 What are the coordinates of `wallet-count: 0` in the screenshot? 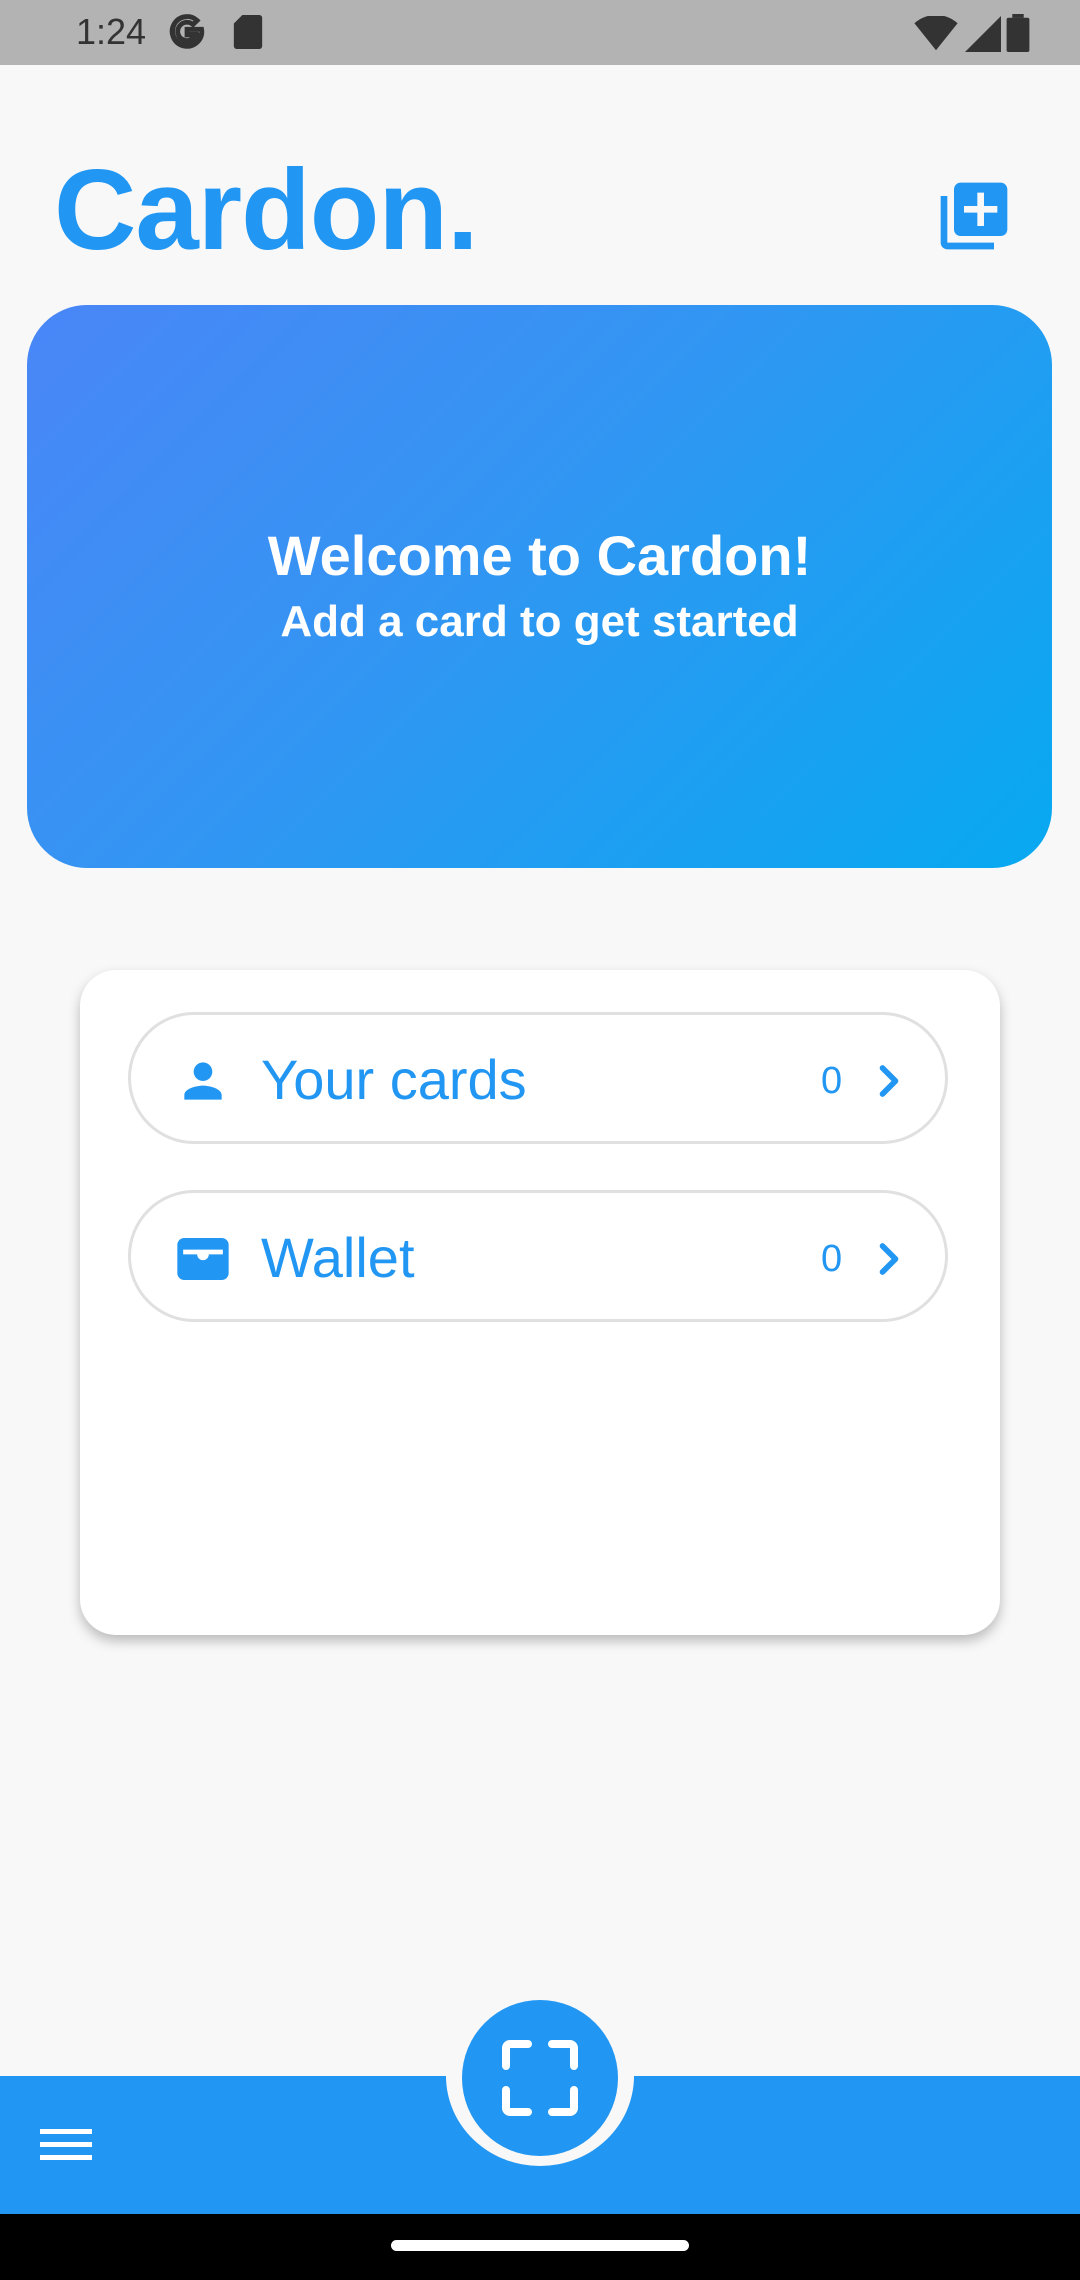 It's located at (832, 1259).